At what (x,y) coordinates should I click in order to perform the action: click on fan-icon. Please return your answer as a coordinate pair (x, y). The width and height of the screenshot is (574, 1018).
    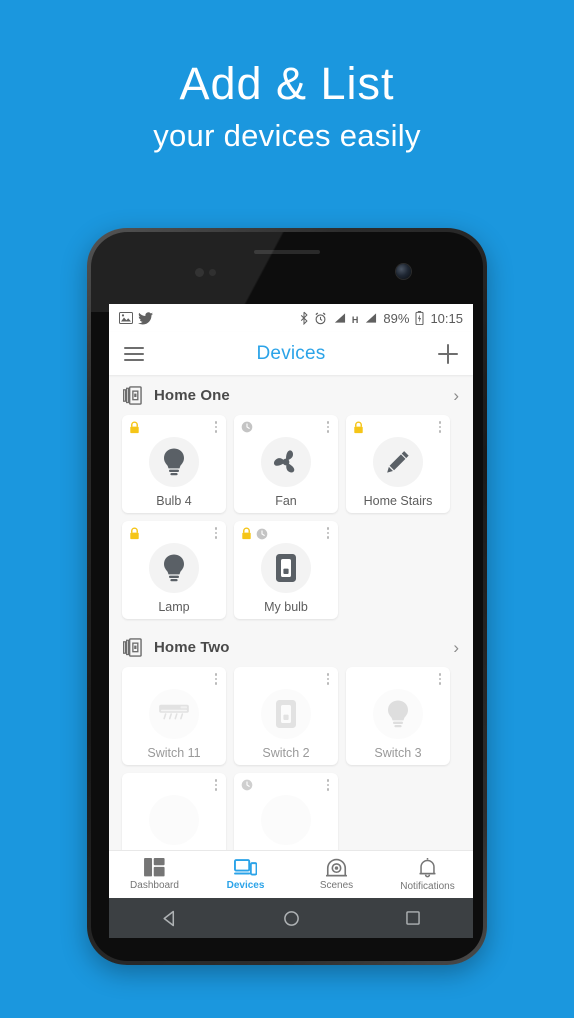
    Looking at the image, I should click on (284, 461).